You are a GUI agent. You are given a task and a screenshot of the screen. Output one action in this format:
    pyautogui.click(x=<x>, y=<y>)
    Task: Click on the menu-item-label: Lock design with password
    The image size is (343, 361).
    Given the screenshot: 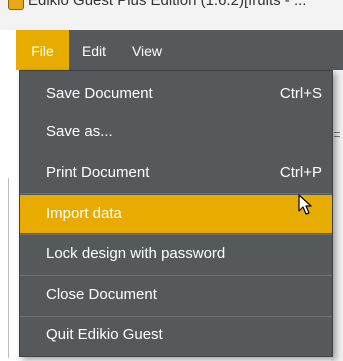 What is the action you would take?
    pyautogui.click(x=136, y=253)
    